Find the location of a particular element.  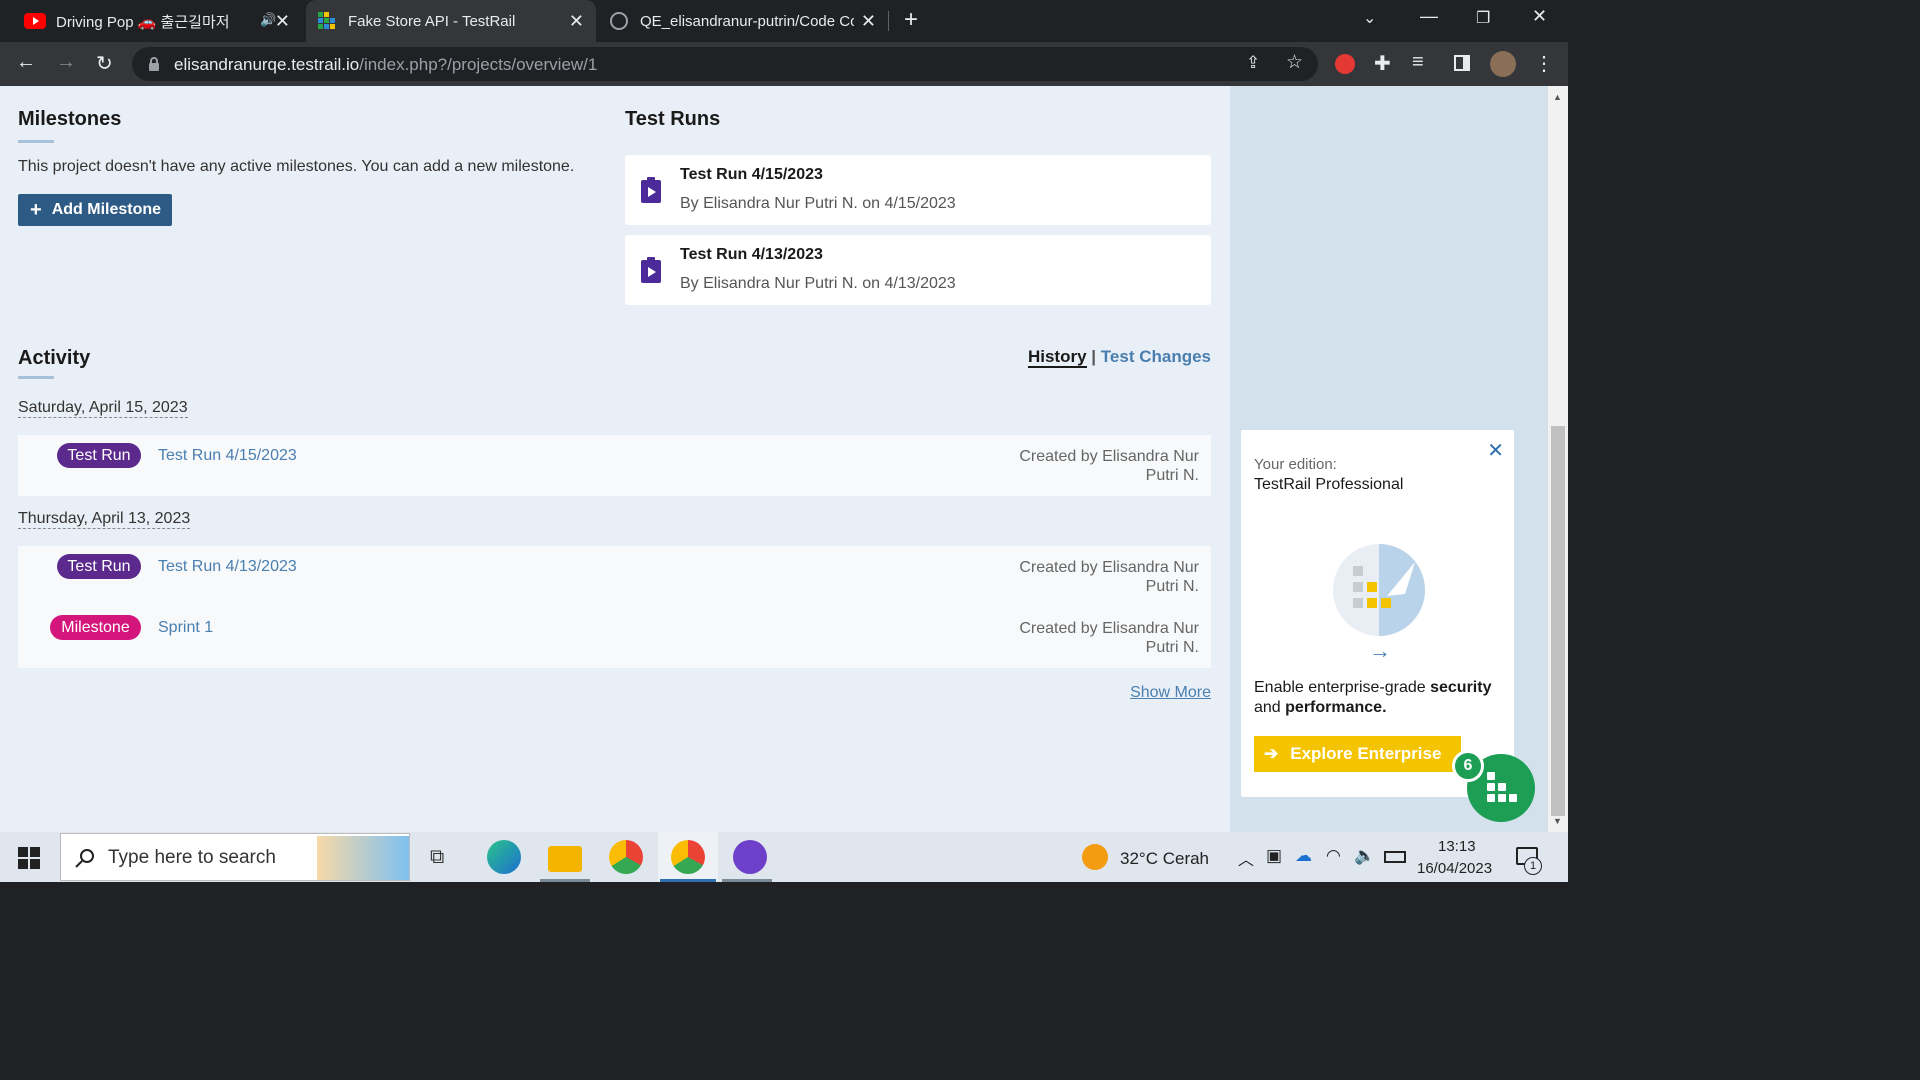

windows-start-icon is located at coordinates (29, 858).